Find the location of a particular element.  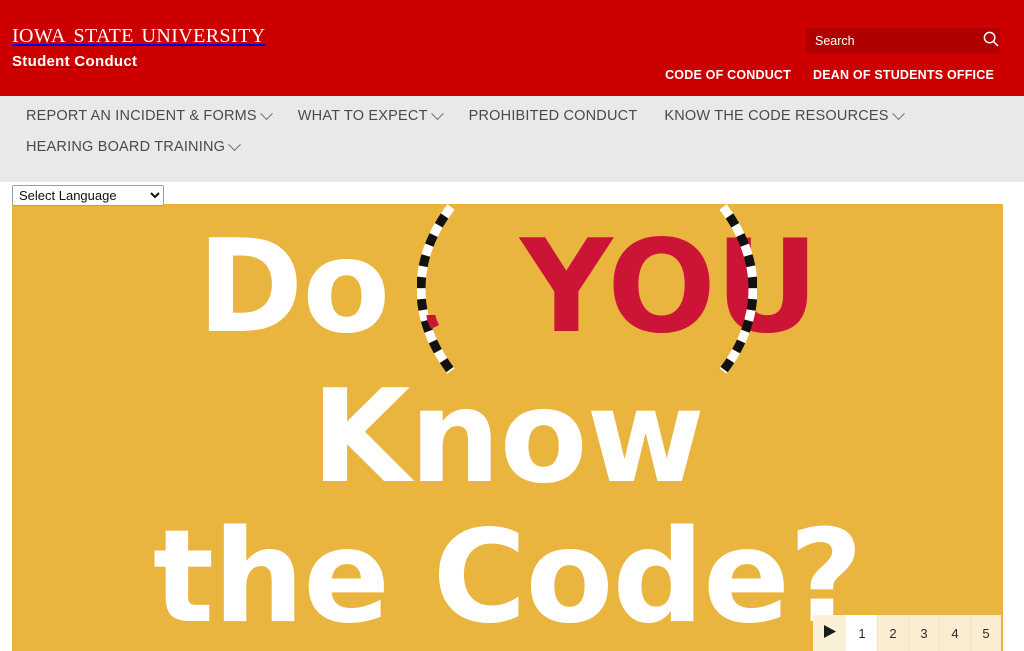

carousel-pagination: 1 2 3 4 5 is located at coordinates (907, 633).